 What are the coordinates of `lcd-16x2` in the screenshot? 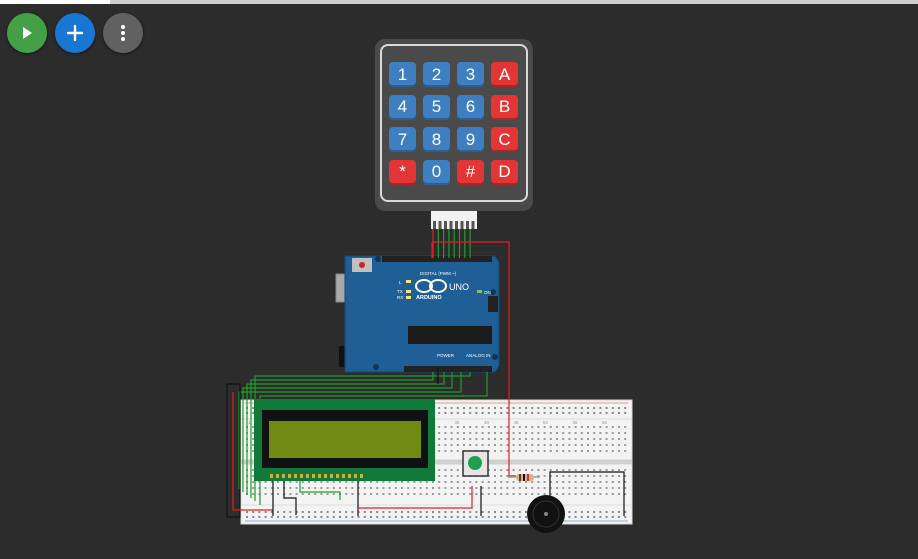 It's located at (344, 440).